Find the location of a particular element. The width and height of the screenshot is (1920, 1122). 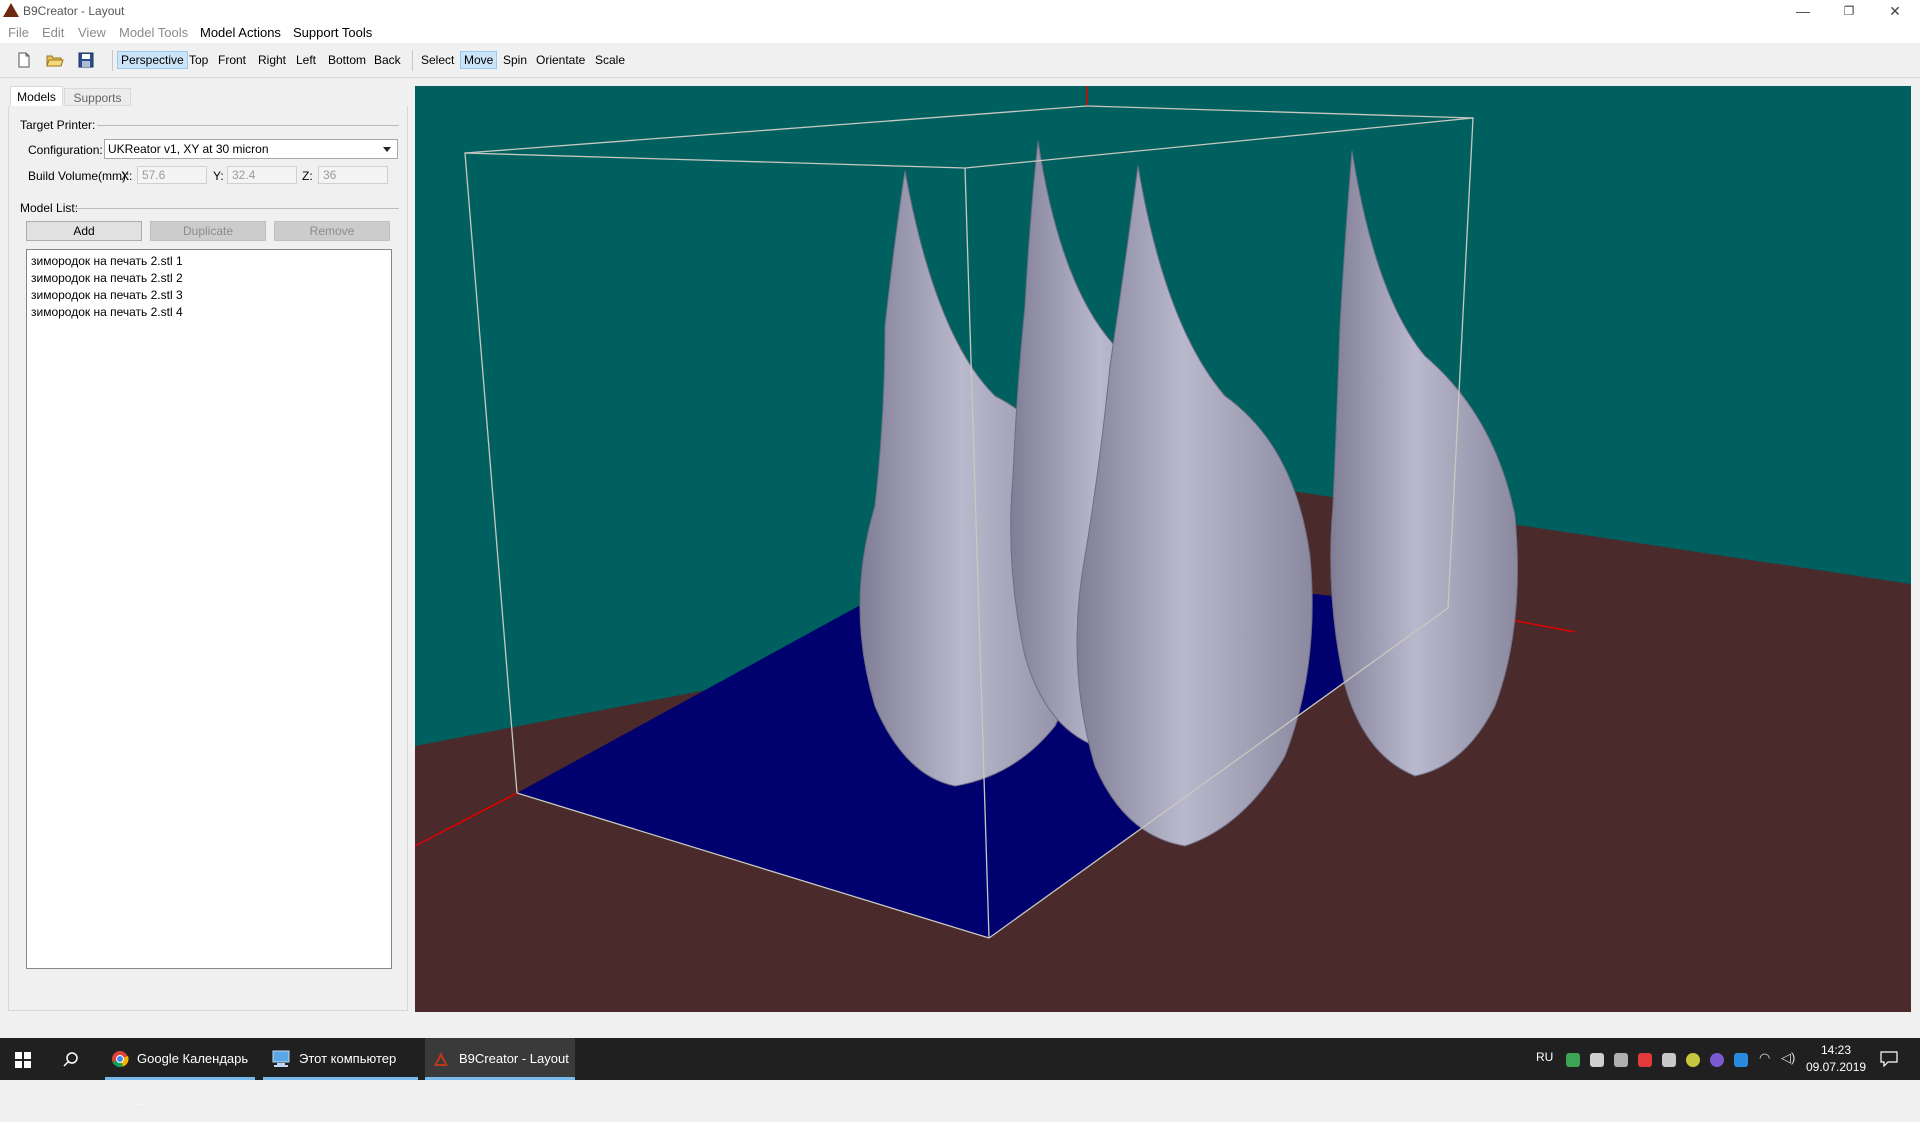

volume-icon: ◁) is located at coordinates (1788, 1058).